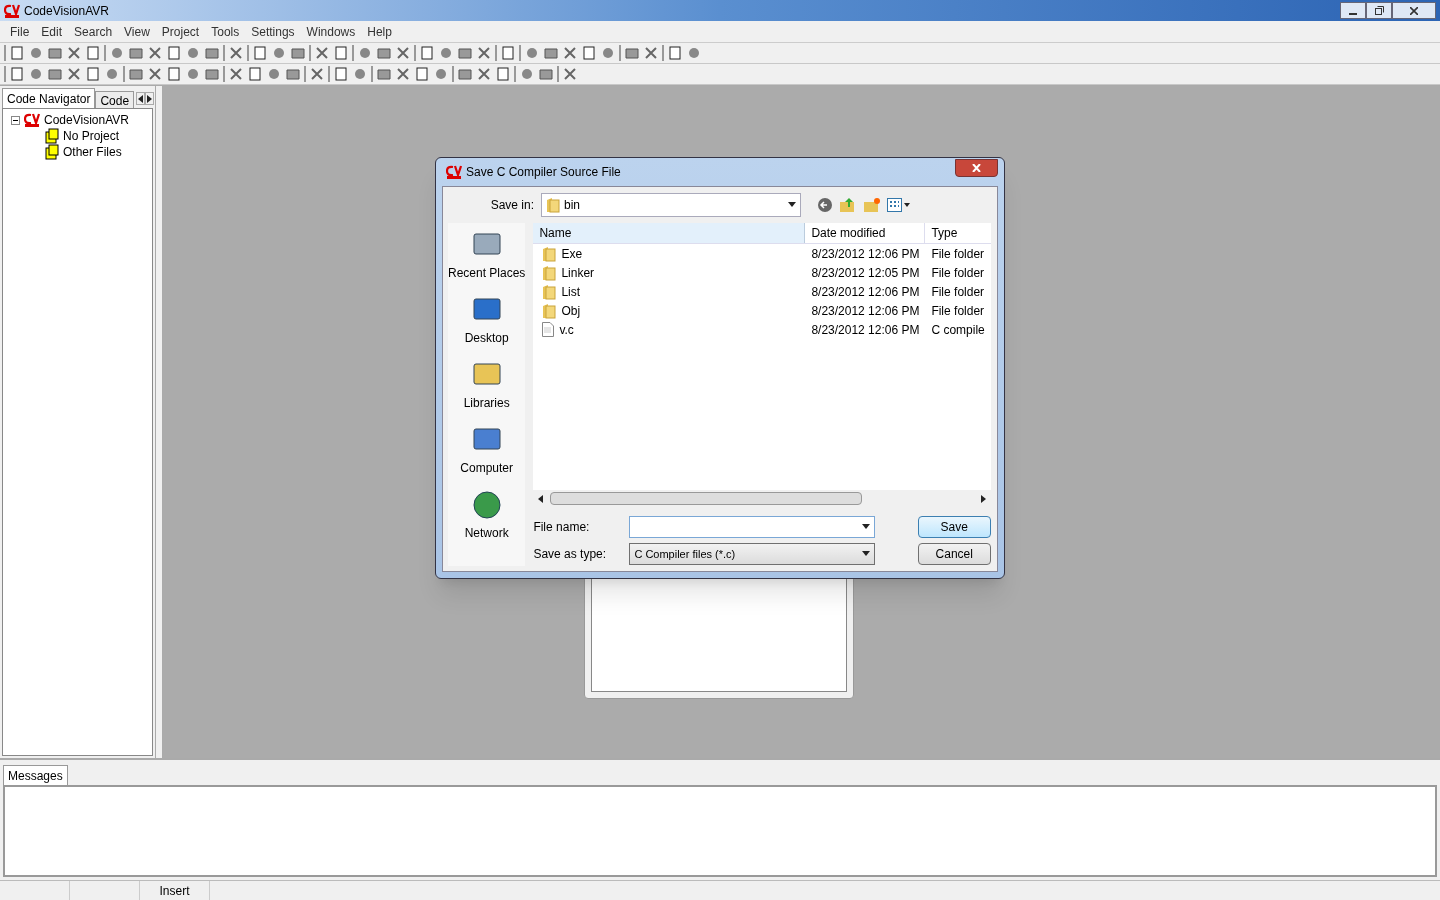 This screenshot has width=1440, height=900. I want to click on menu-item: Project, so click(180, 31).